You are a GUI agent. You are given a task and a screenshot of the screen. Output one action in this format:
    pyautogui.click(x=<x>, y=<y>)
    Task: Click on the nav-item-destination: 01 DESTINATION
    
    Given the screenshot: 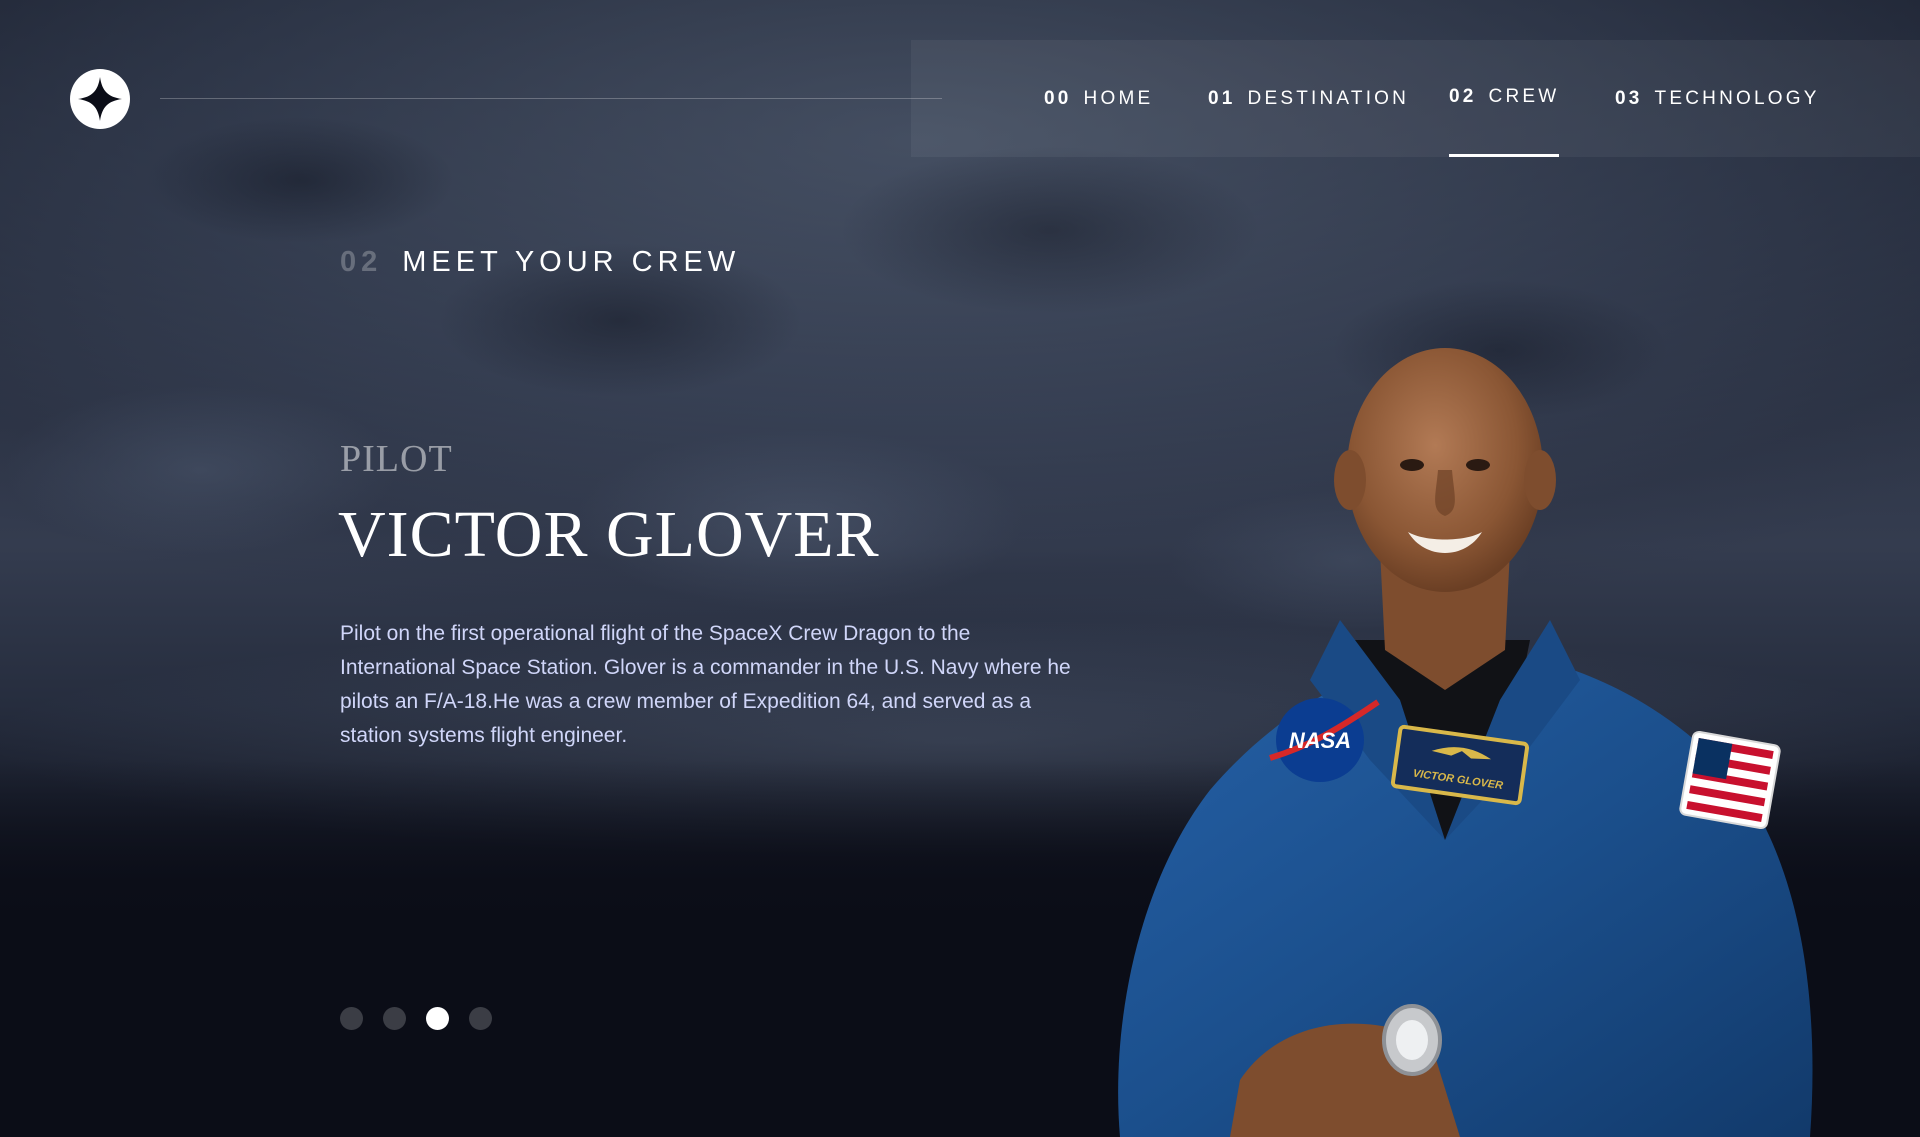 What is the action you would take?
    pyautogui.click(x=1308, y=98)
    